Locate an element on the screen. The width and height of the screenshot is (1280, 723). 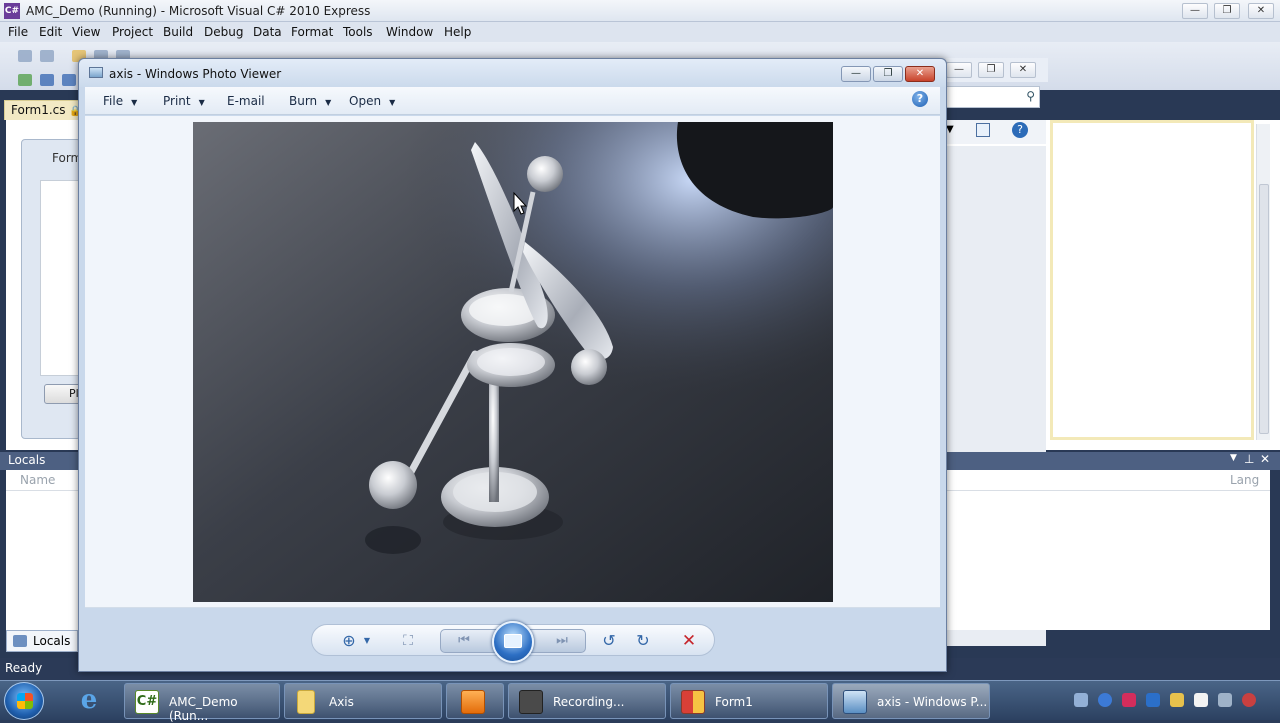
form-icon is located at coordinates (693, 702).